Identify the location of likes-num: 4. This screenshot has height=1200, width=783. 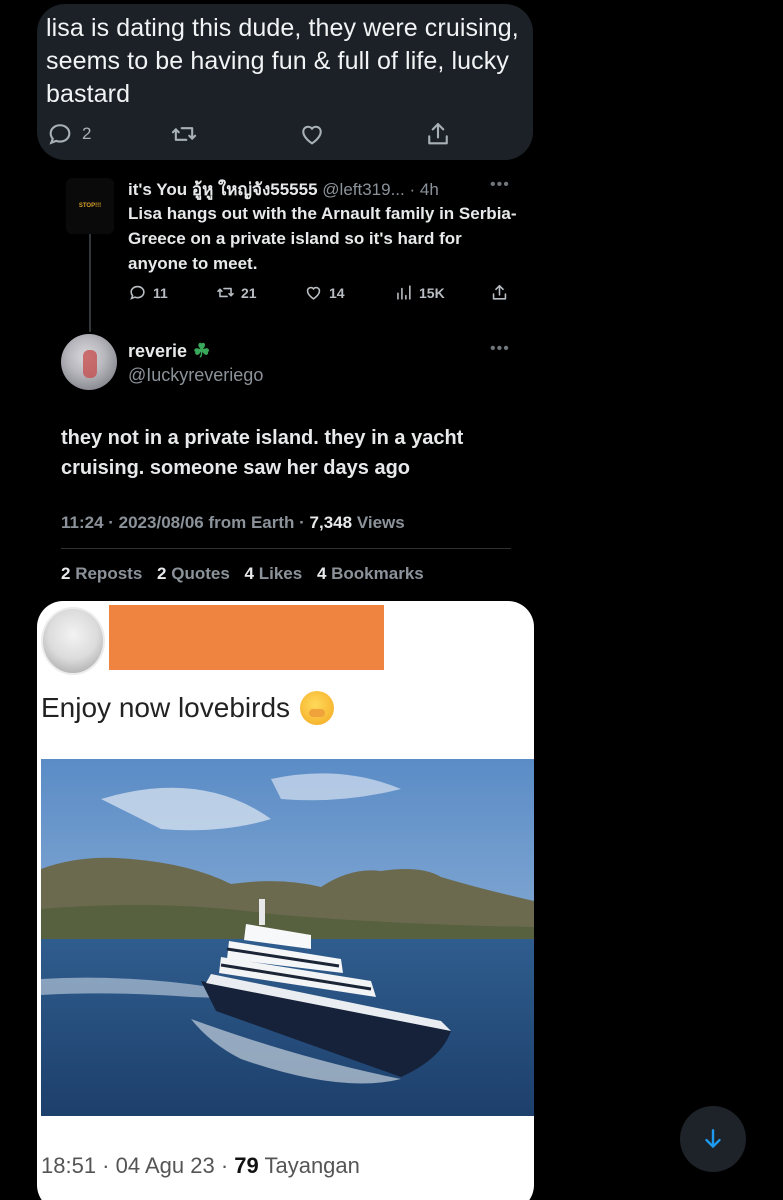
(249, 573).